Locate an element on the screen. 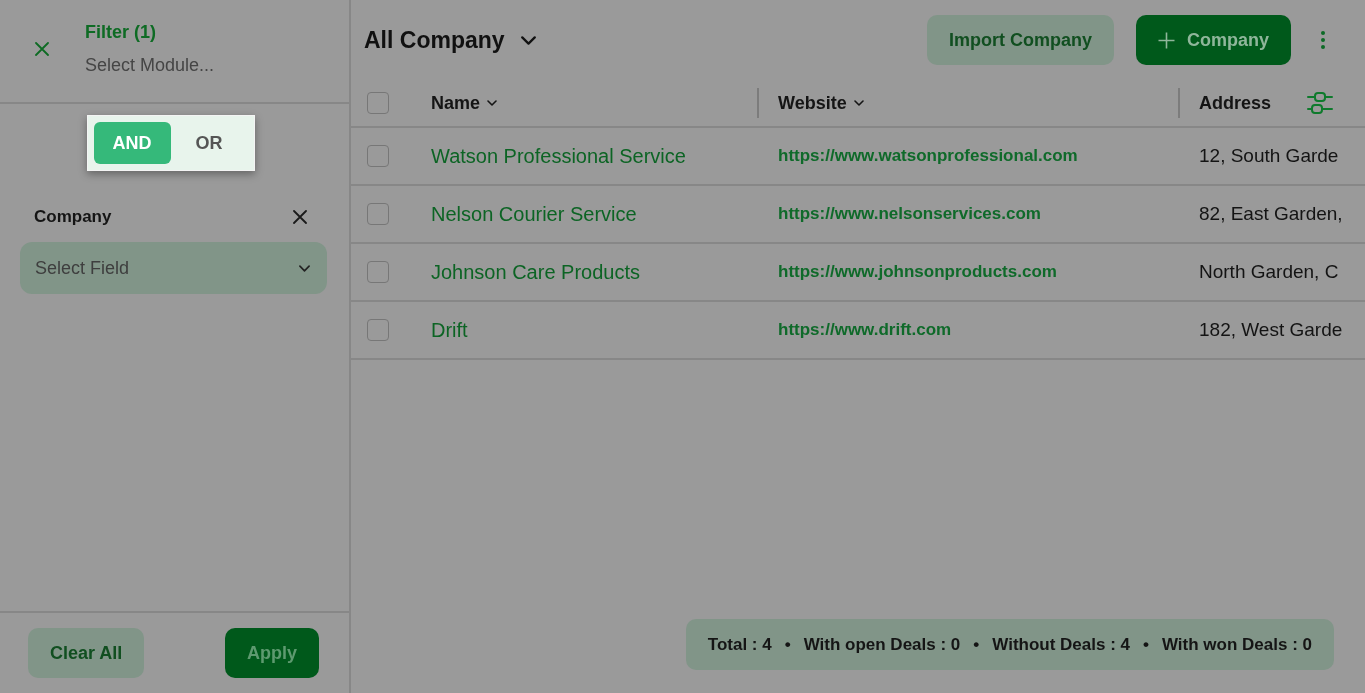 This screenshot has width=1365, height=693. website-link: https://www.drift.com is located at coordinates (865, 329).